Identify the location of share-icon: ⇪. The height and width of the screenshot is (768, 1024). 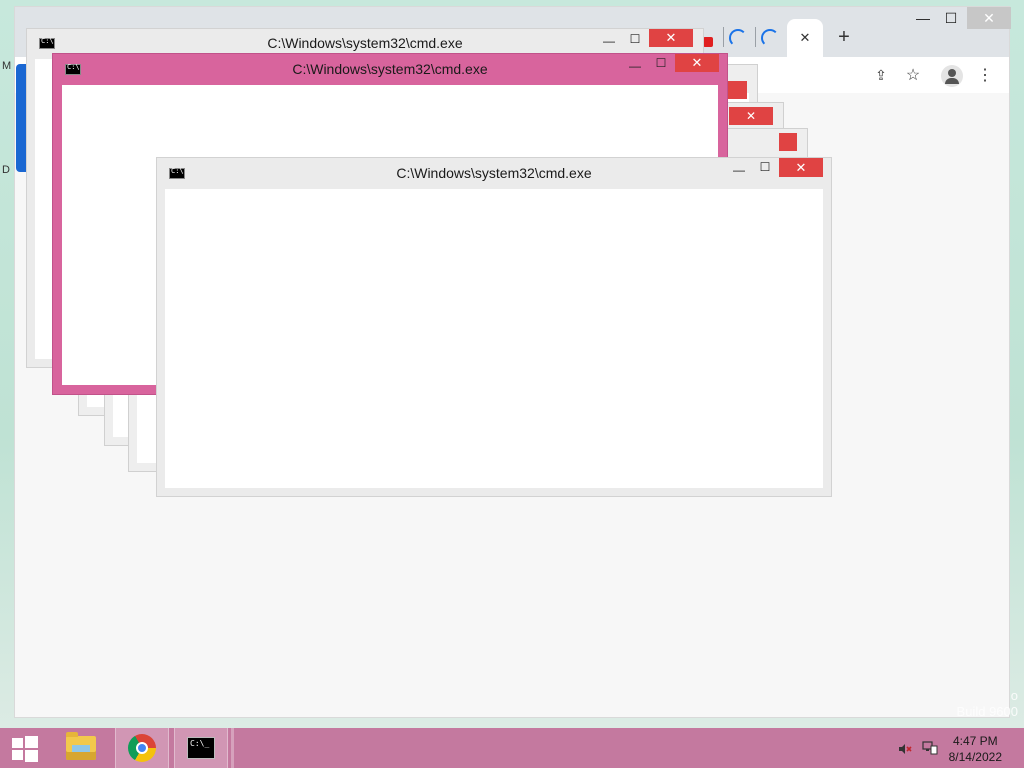
(881, 75).